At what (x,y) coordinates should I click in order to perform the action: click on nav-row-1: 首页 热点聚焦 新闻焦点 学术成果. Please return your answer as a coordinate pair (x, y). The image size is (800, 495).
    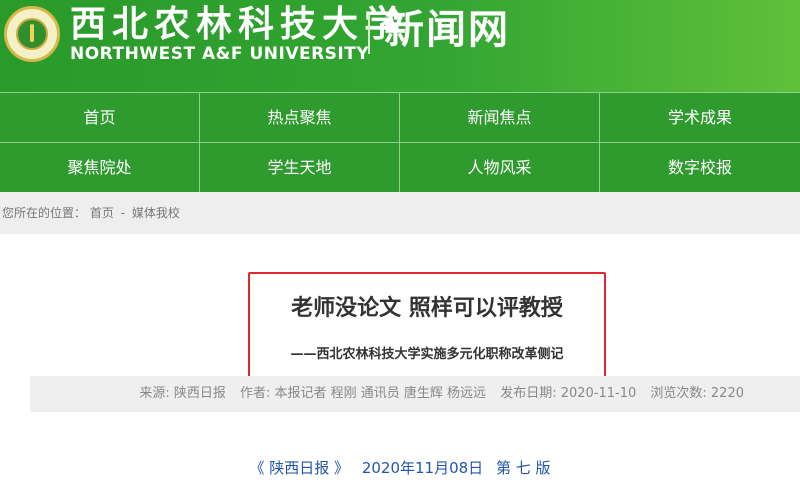
    Looking at the image, I should click on (400, 117).